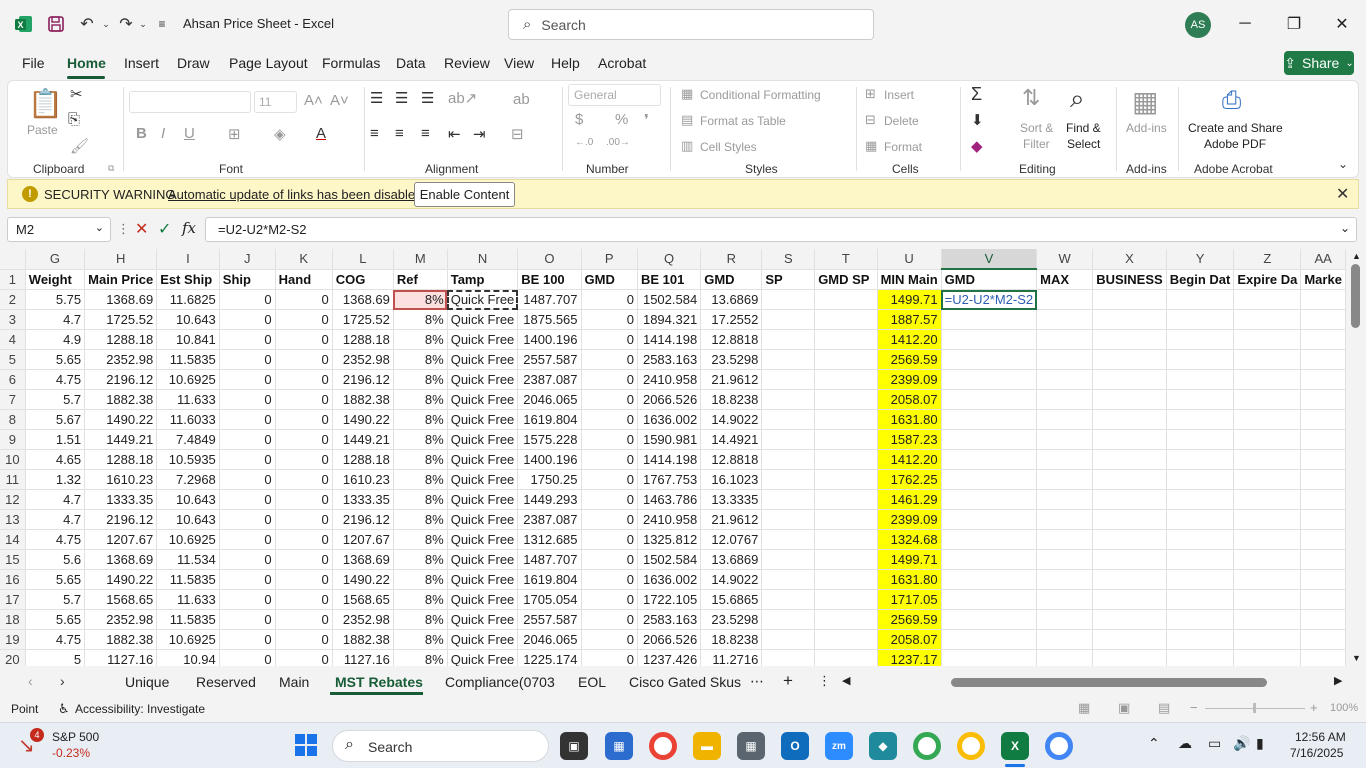  Describe the element at coordinates (549, 499) in the screenshot. I see `cell: 1449.293` at that location.